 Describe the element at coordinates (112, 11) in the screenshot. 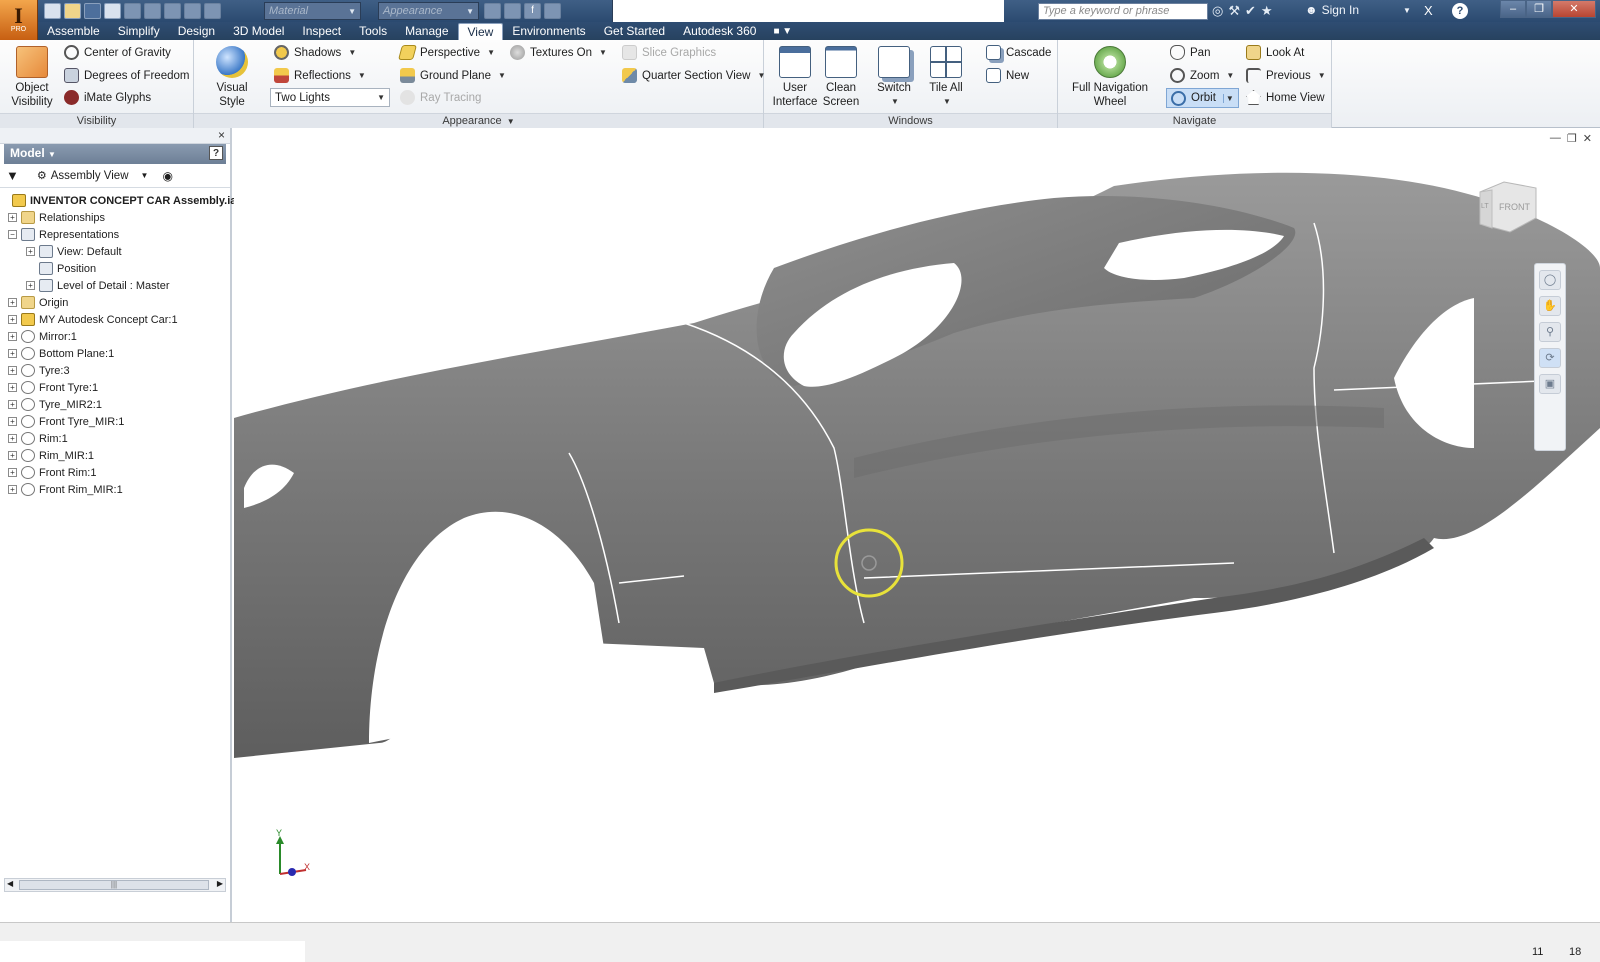

I see `undo-icon` at that location.